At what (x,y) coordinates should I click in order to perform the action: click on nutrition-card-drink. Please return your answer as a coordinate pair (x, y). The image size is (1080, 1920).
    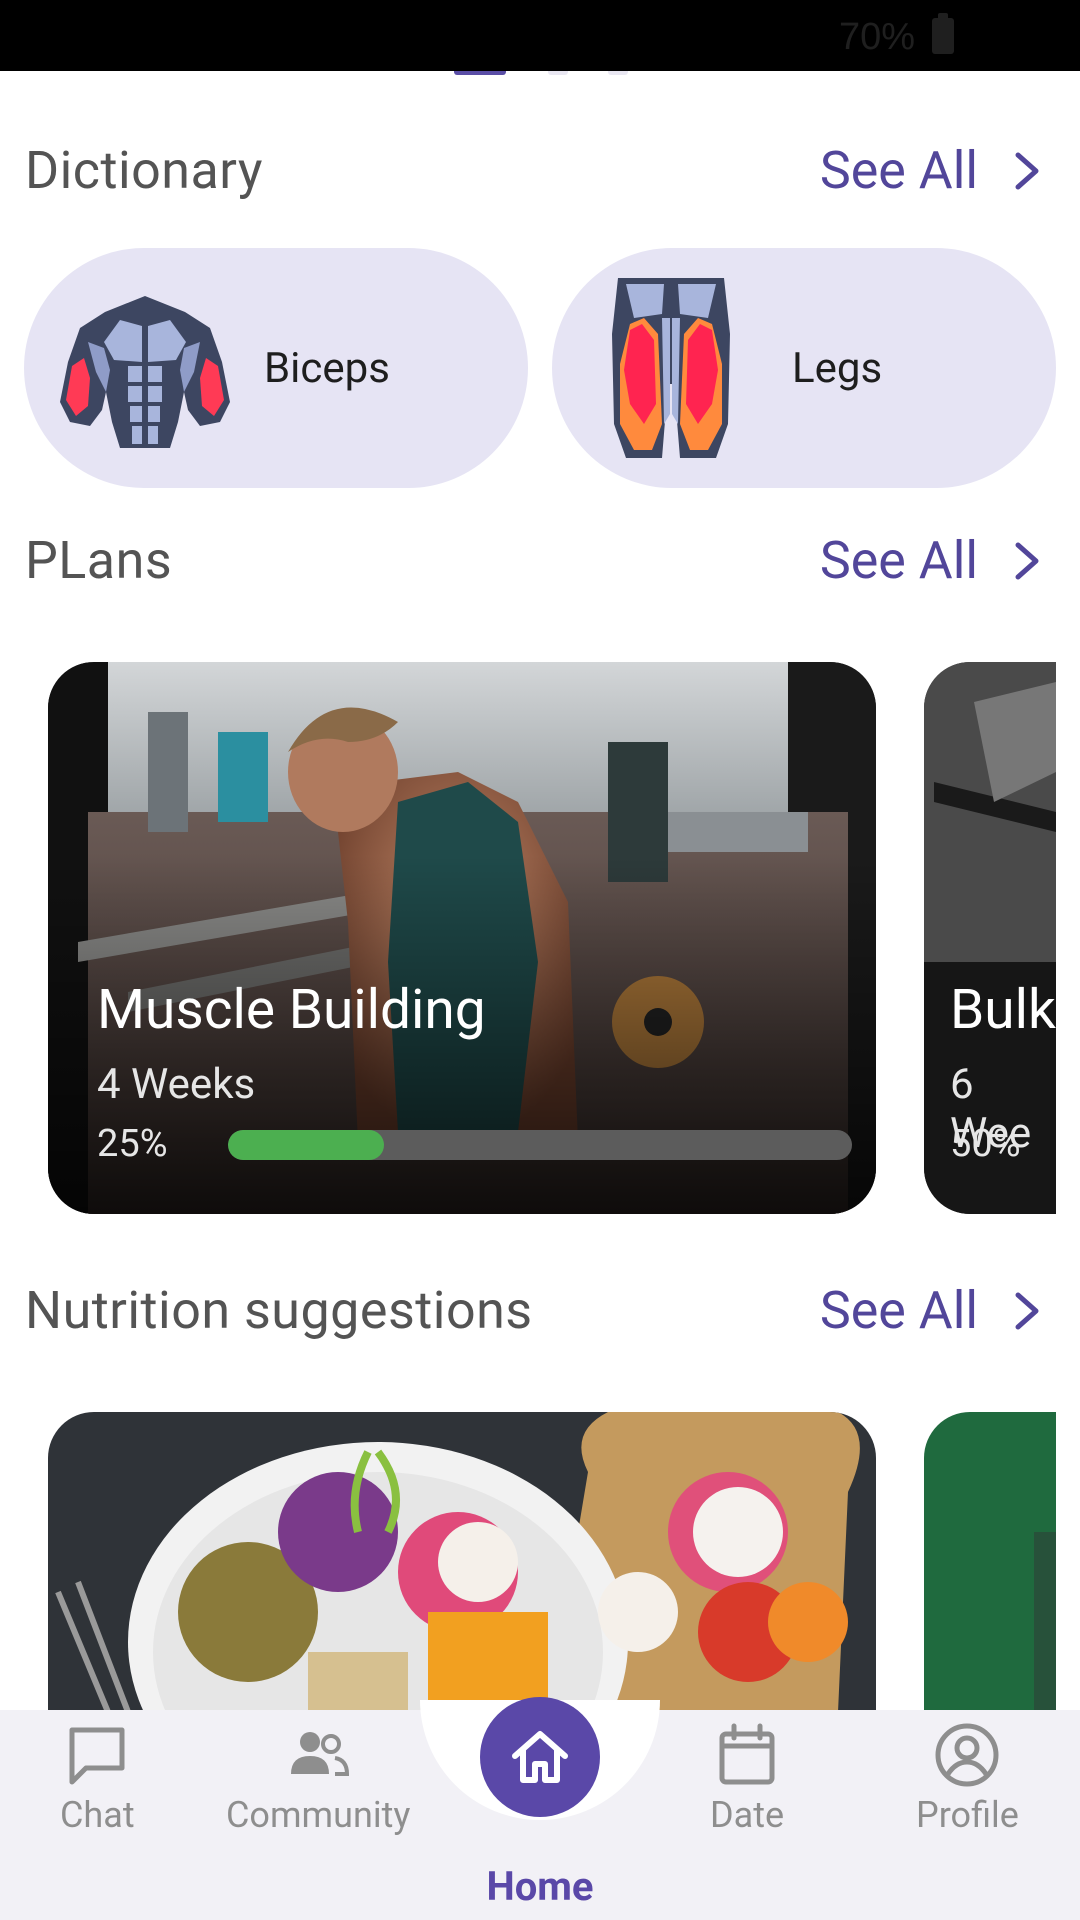
    Looking at the image, I should click on (990, 1562).